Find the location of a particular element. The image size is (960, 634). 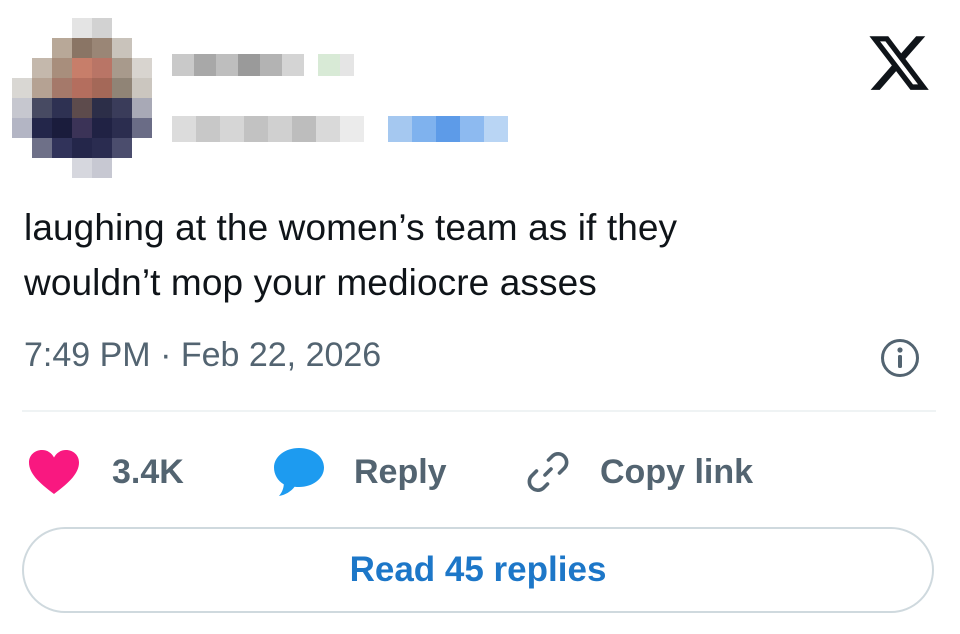

reply-label: Reply is located at coordinates (400, 471).